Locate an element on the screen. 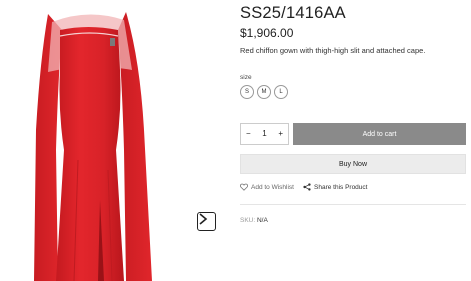 The width and height of the screenshot is (471, 281). size-option-l: L is located at coordinates (281, 92).